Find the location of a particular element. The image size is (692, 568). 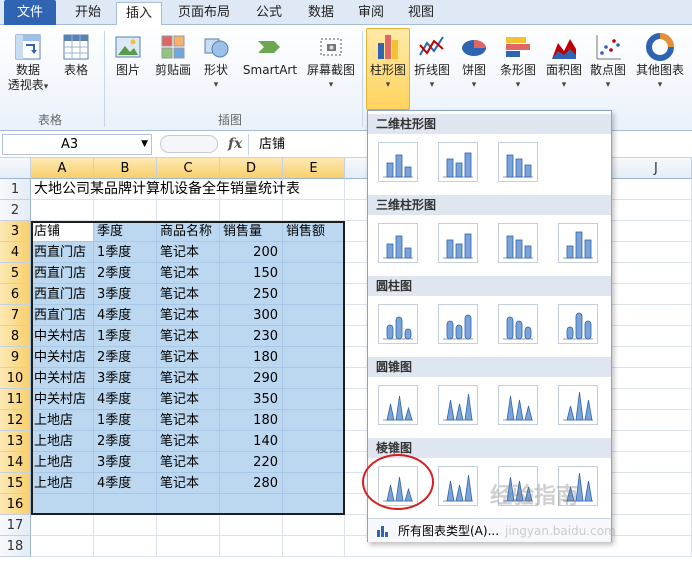

tab-file: 文件 is located at coordinates (30, 12).